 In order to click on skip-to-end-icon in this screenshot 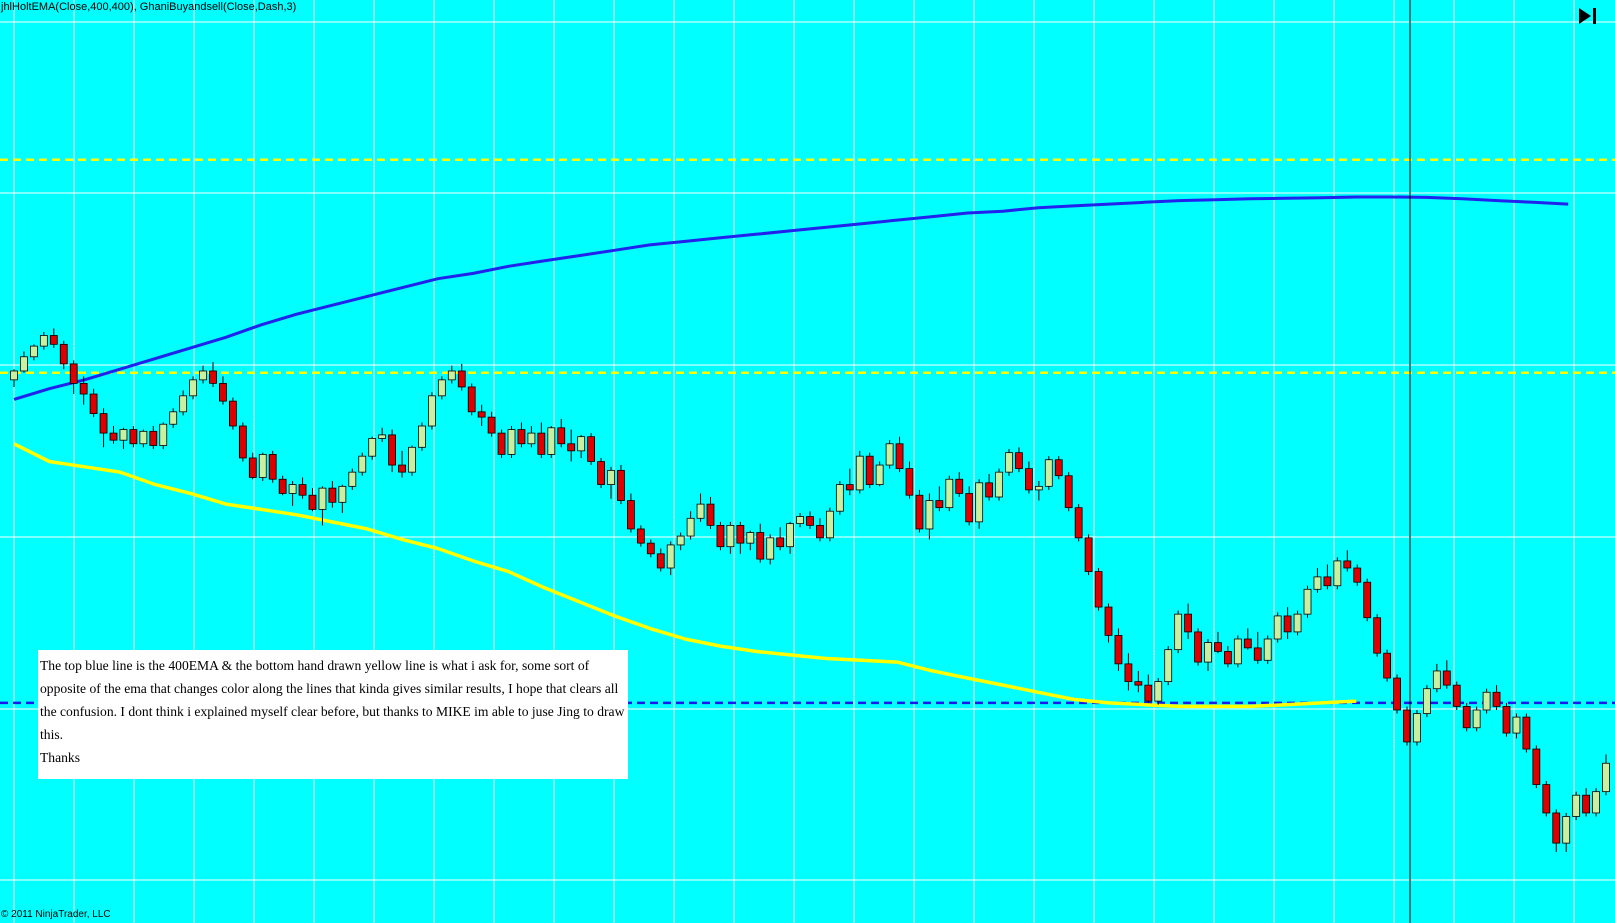, I will do `click(1588, 16)`.